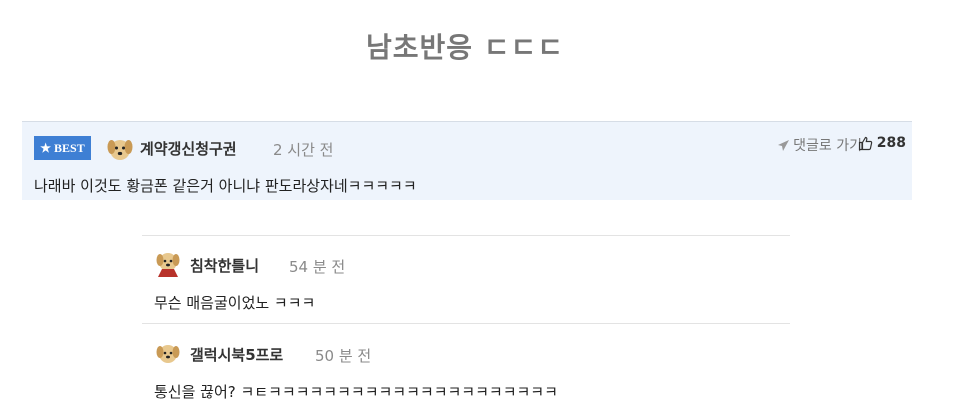 The image size is (972, 419). I want to click on paper-plane-icon, so click(784, 145).